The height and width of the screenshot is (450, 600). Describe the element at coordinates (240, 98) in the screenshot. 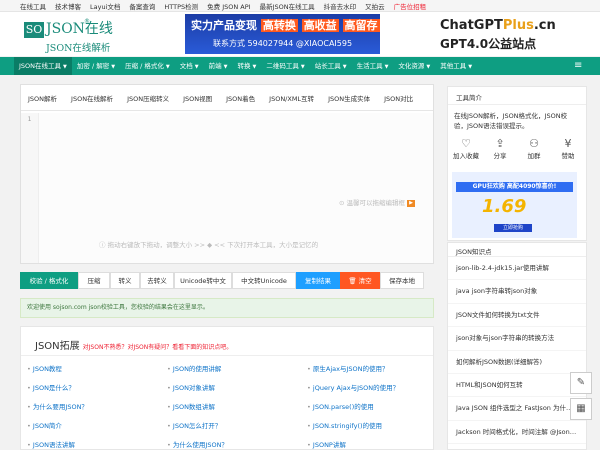

I see `tab-json-color: JSON着色` at that location.